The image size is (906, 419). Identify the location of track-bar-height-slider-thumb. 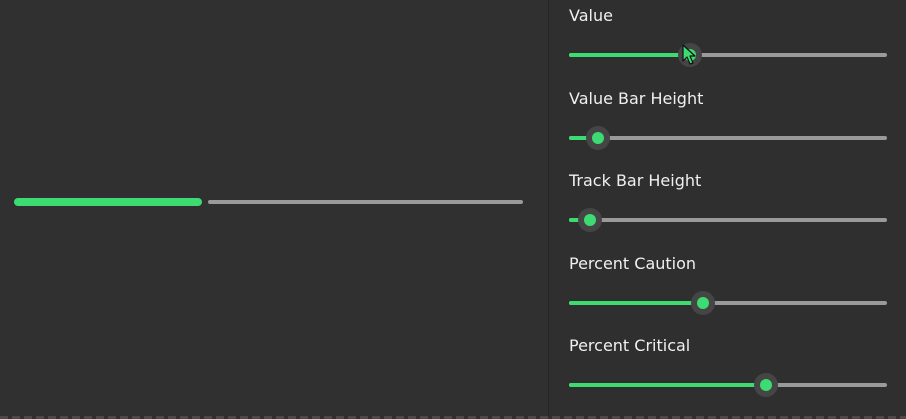
(590, 220).